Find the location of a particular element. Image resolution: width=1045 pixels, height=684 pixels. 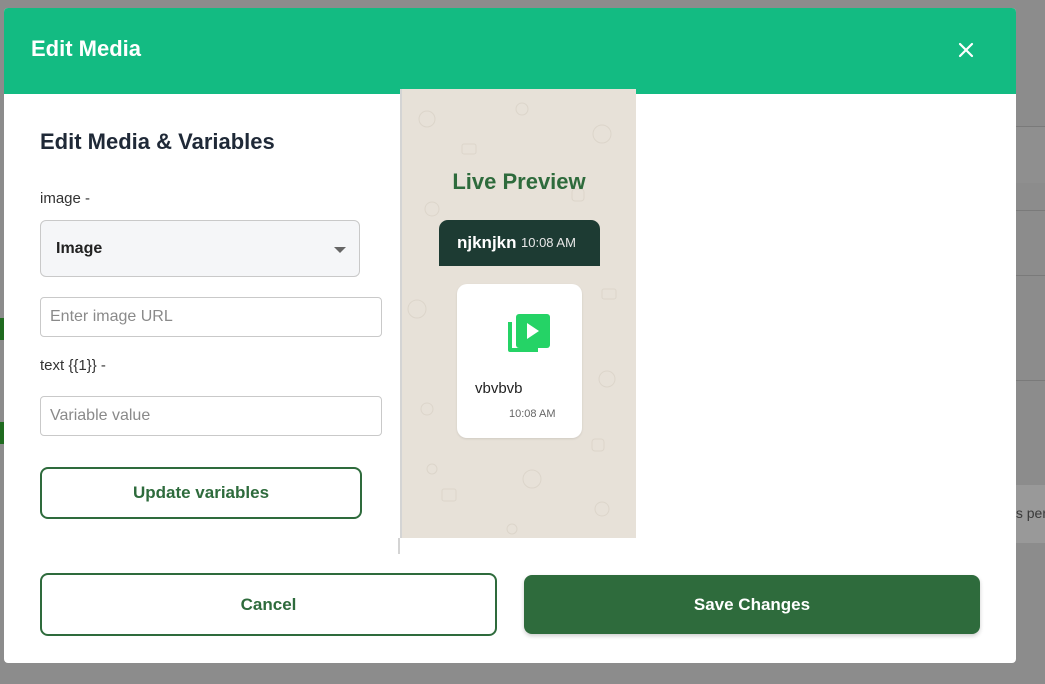

section-title: Edit Media & Variables is located at coordinates (157, 141).